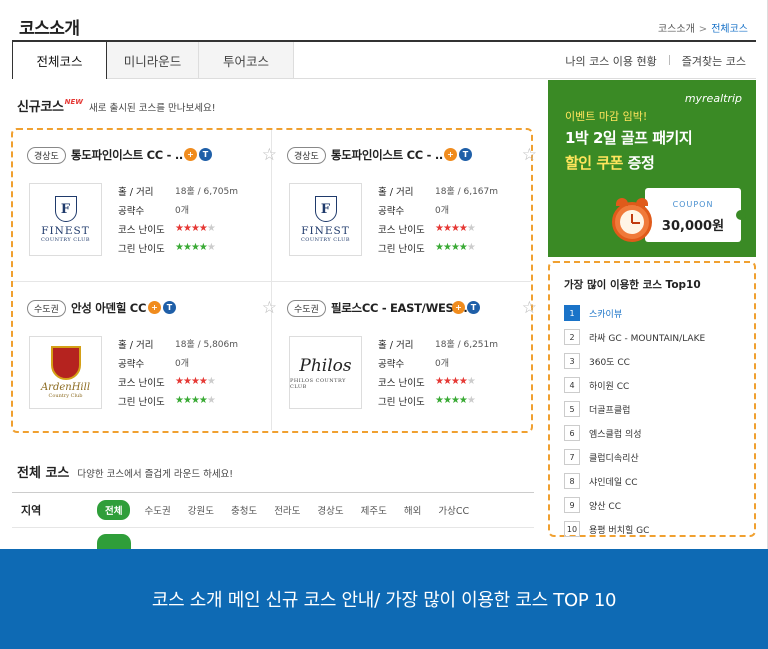  Describe the element at coordinates (318, 383) in the screenshot. I see `logo-sub: PHILOS COUNTRY CLUB` at that location.